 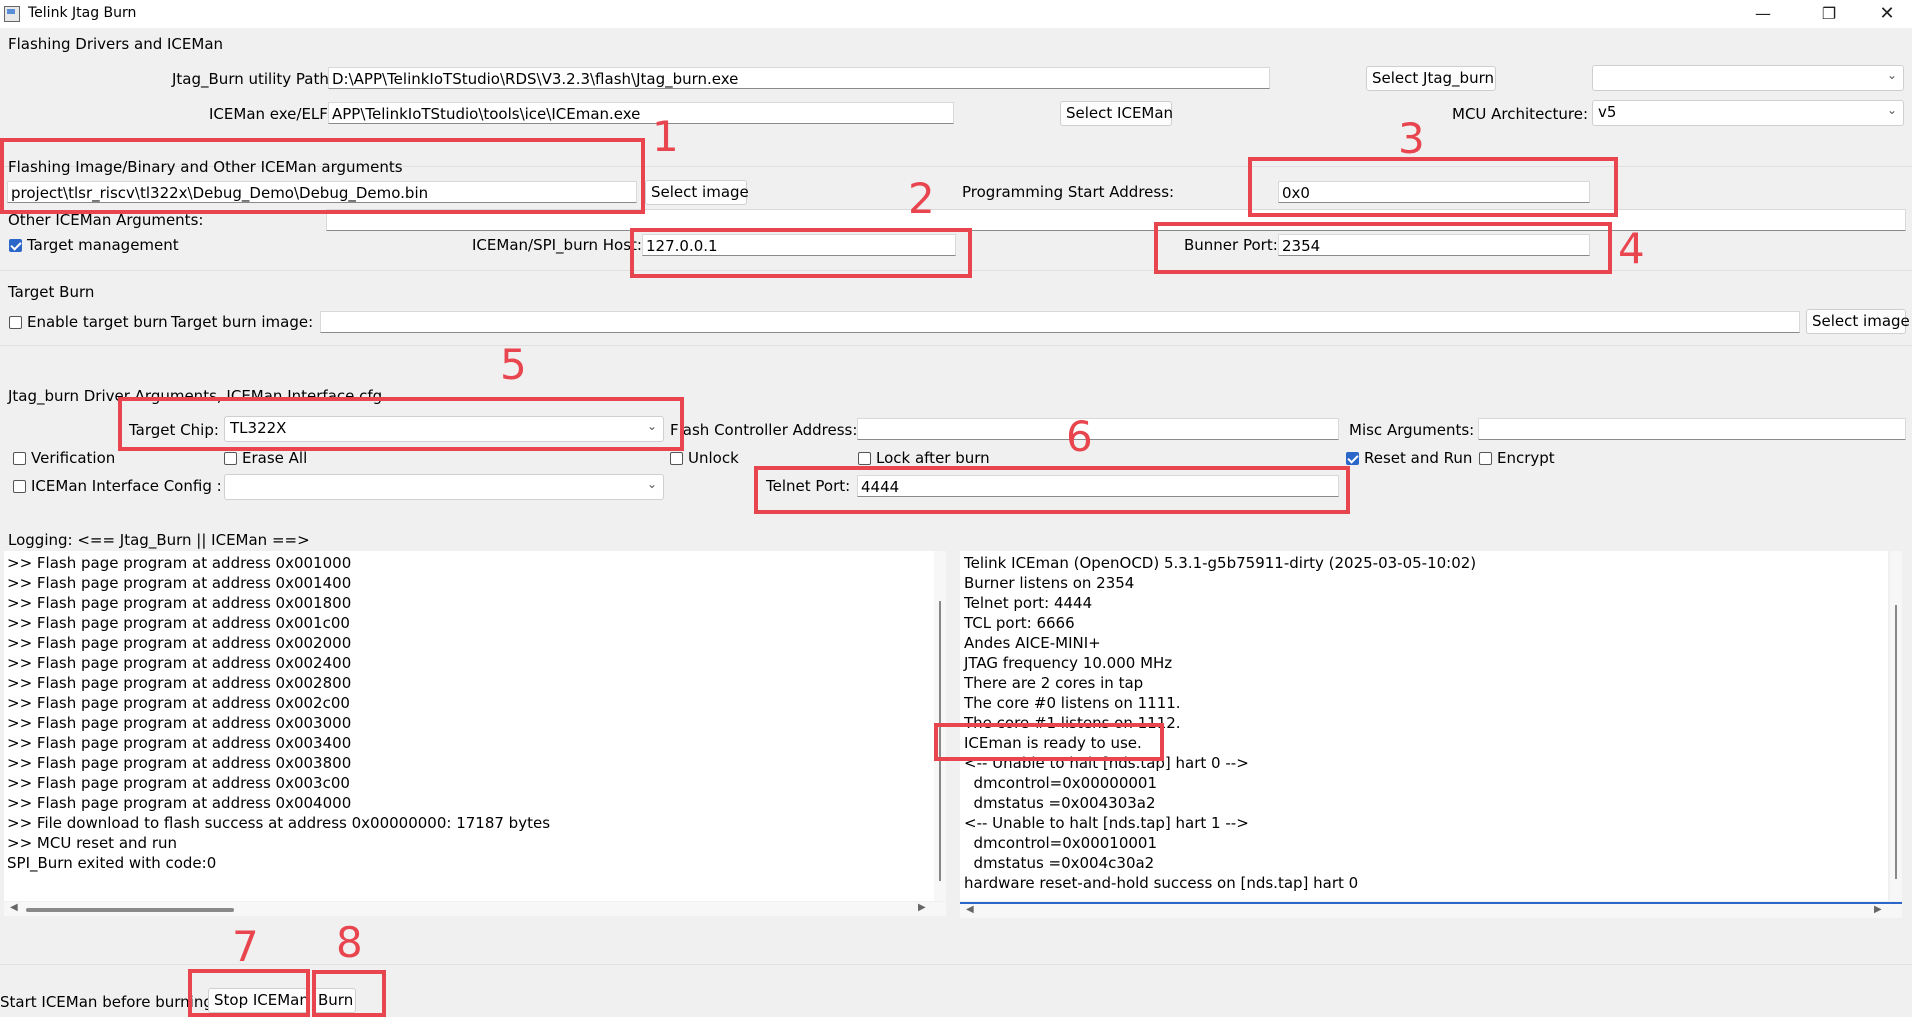 What do you see at coordinates (92, 843) in the screenshot?
I see `log-line: >> MCU reset and run` at bounding box center [92, 843].